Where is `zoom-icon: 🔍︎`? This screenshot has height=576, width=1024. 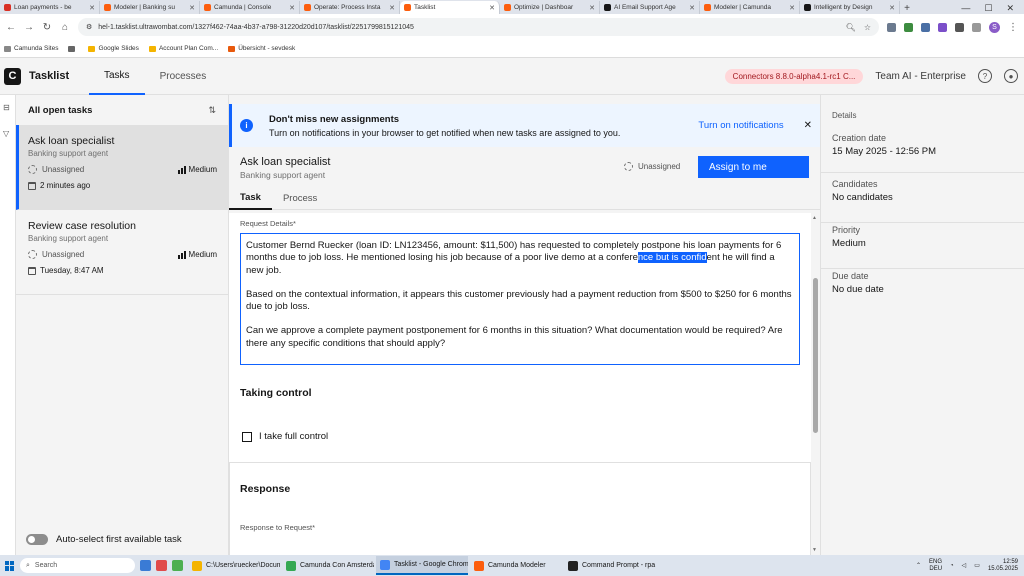
zoom-icon: 🔍︎ is located at coordinates (851, 27).